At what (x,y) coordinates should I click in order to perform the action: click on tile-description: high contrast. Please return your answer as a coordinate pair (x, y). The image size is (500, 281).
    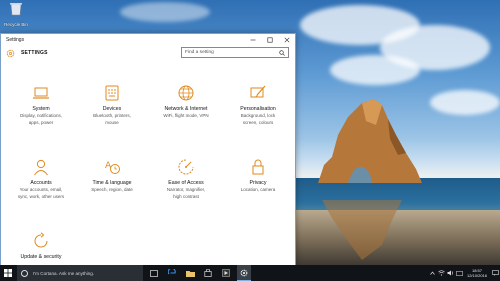
    Looking at the image, I should click on (186, 196).